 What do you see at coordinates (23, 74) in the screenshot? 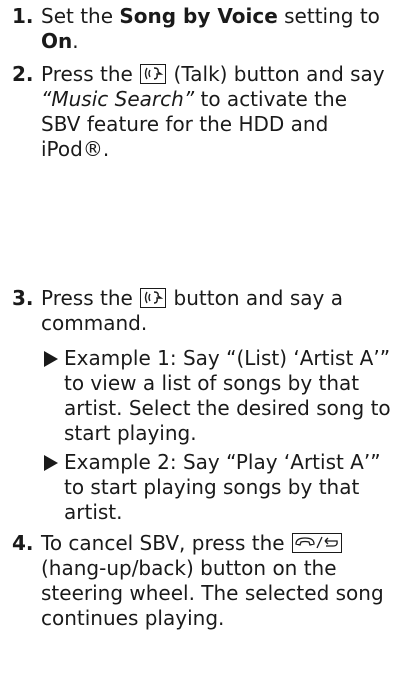
I see `step-number: 2.` at bounding box center [23, 74].